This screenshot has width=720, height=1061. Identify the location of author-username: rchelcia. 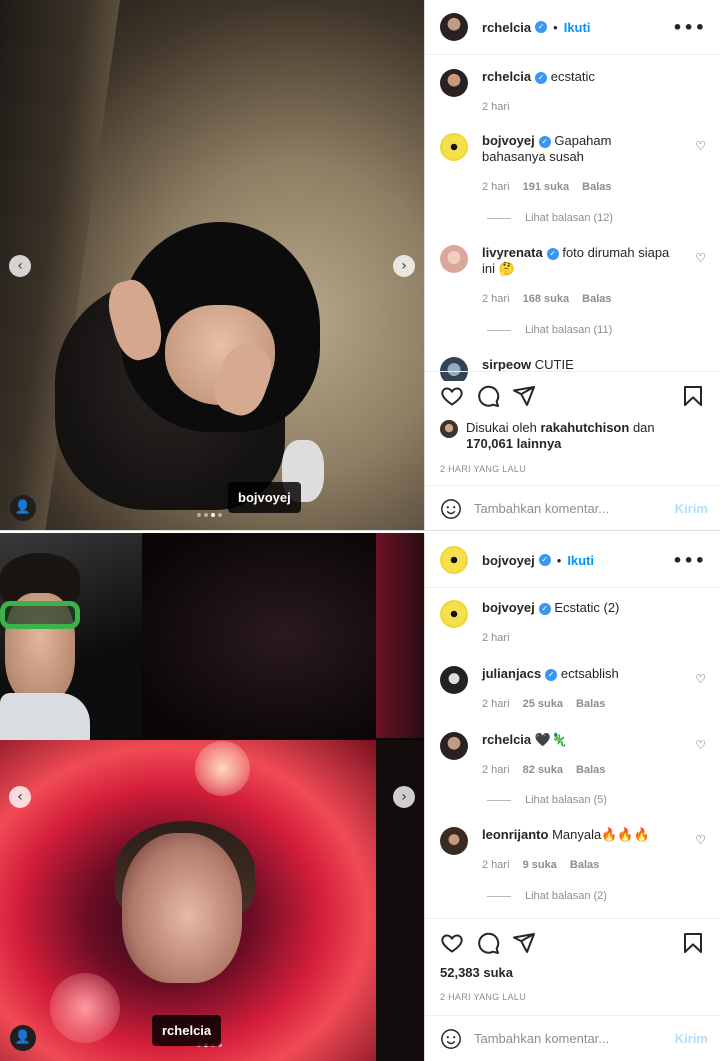
(506, 27).